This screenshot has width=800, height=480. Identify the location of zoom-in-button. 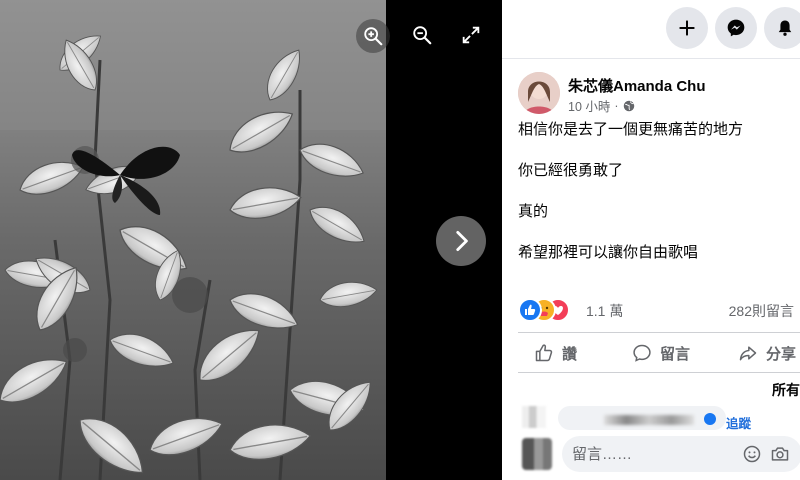
(373, 36).